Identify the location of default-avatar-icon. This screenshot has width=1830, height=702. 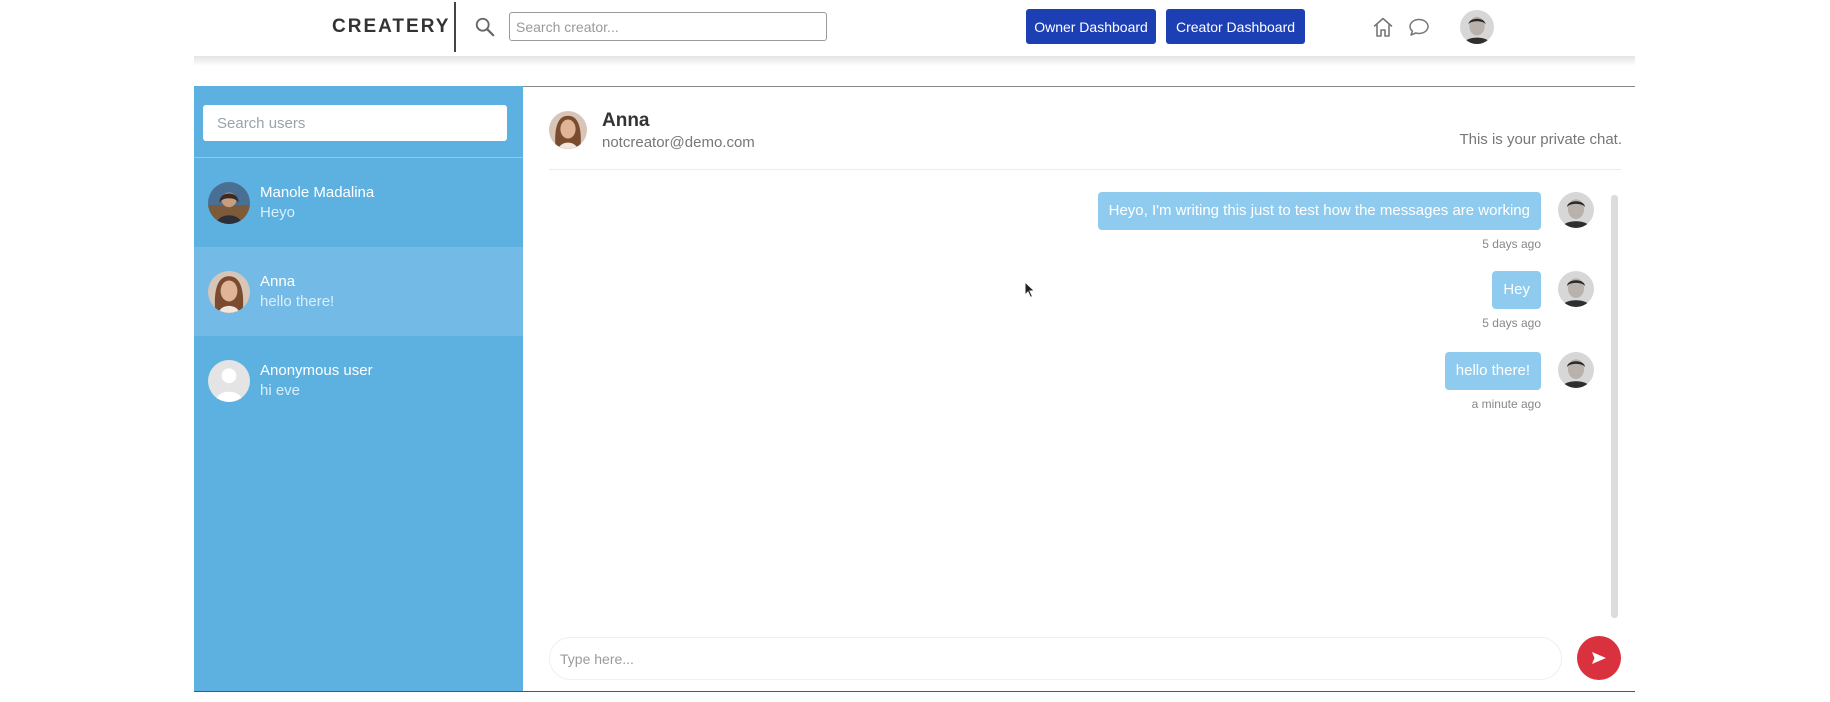
(229, 381).